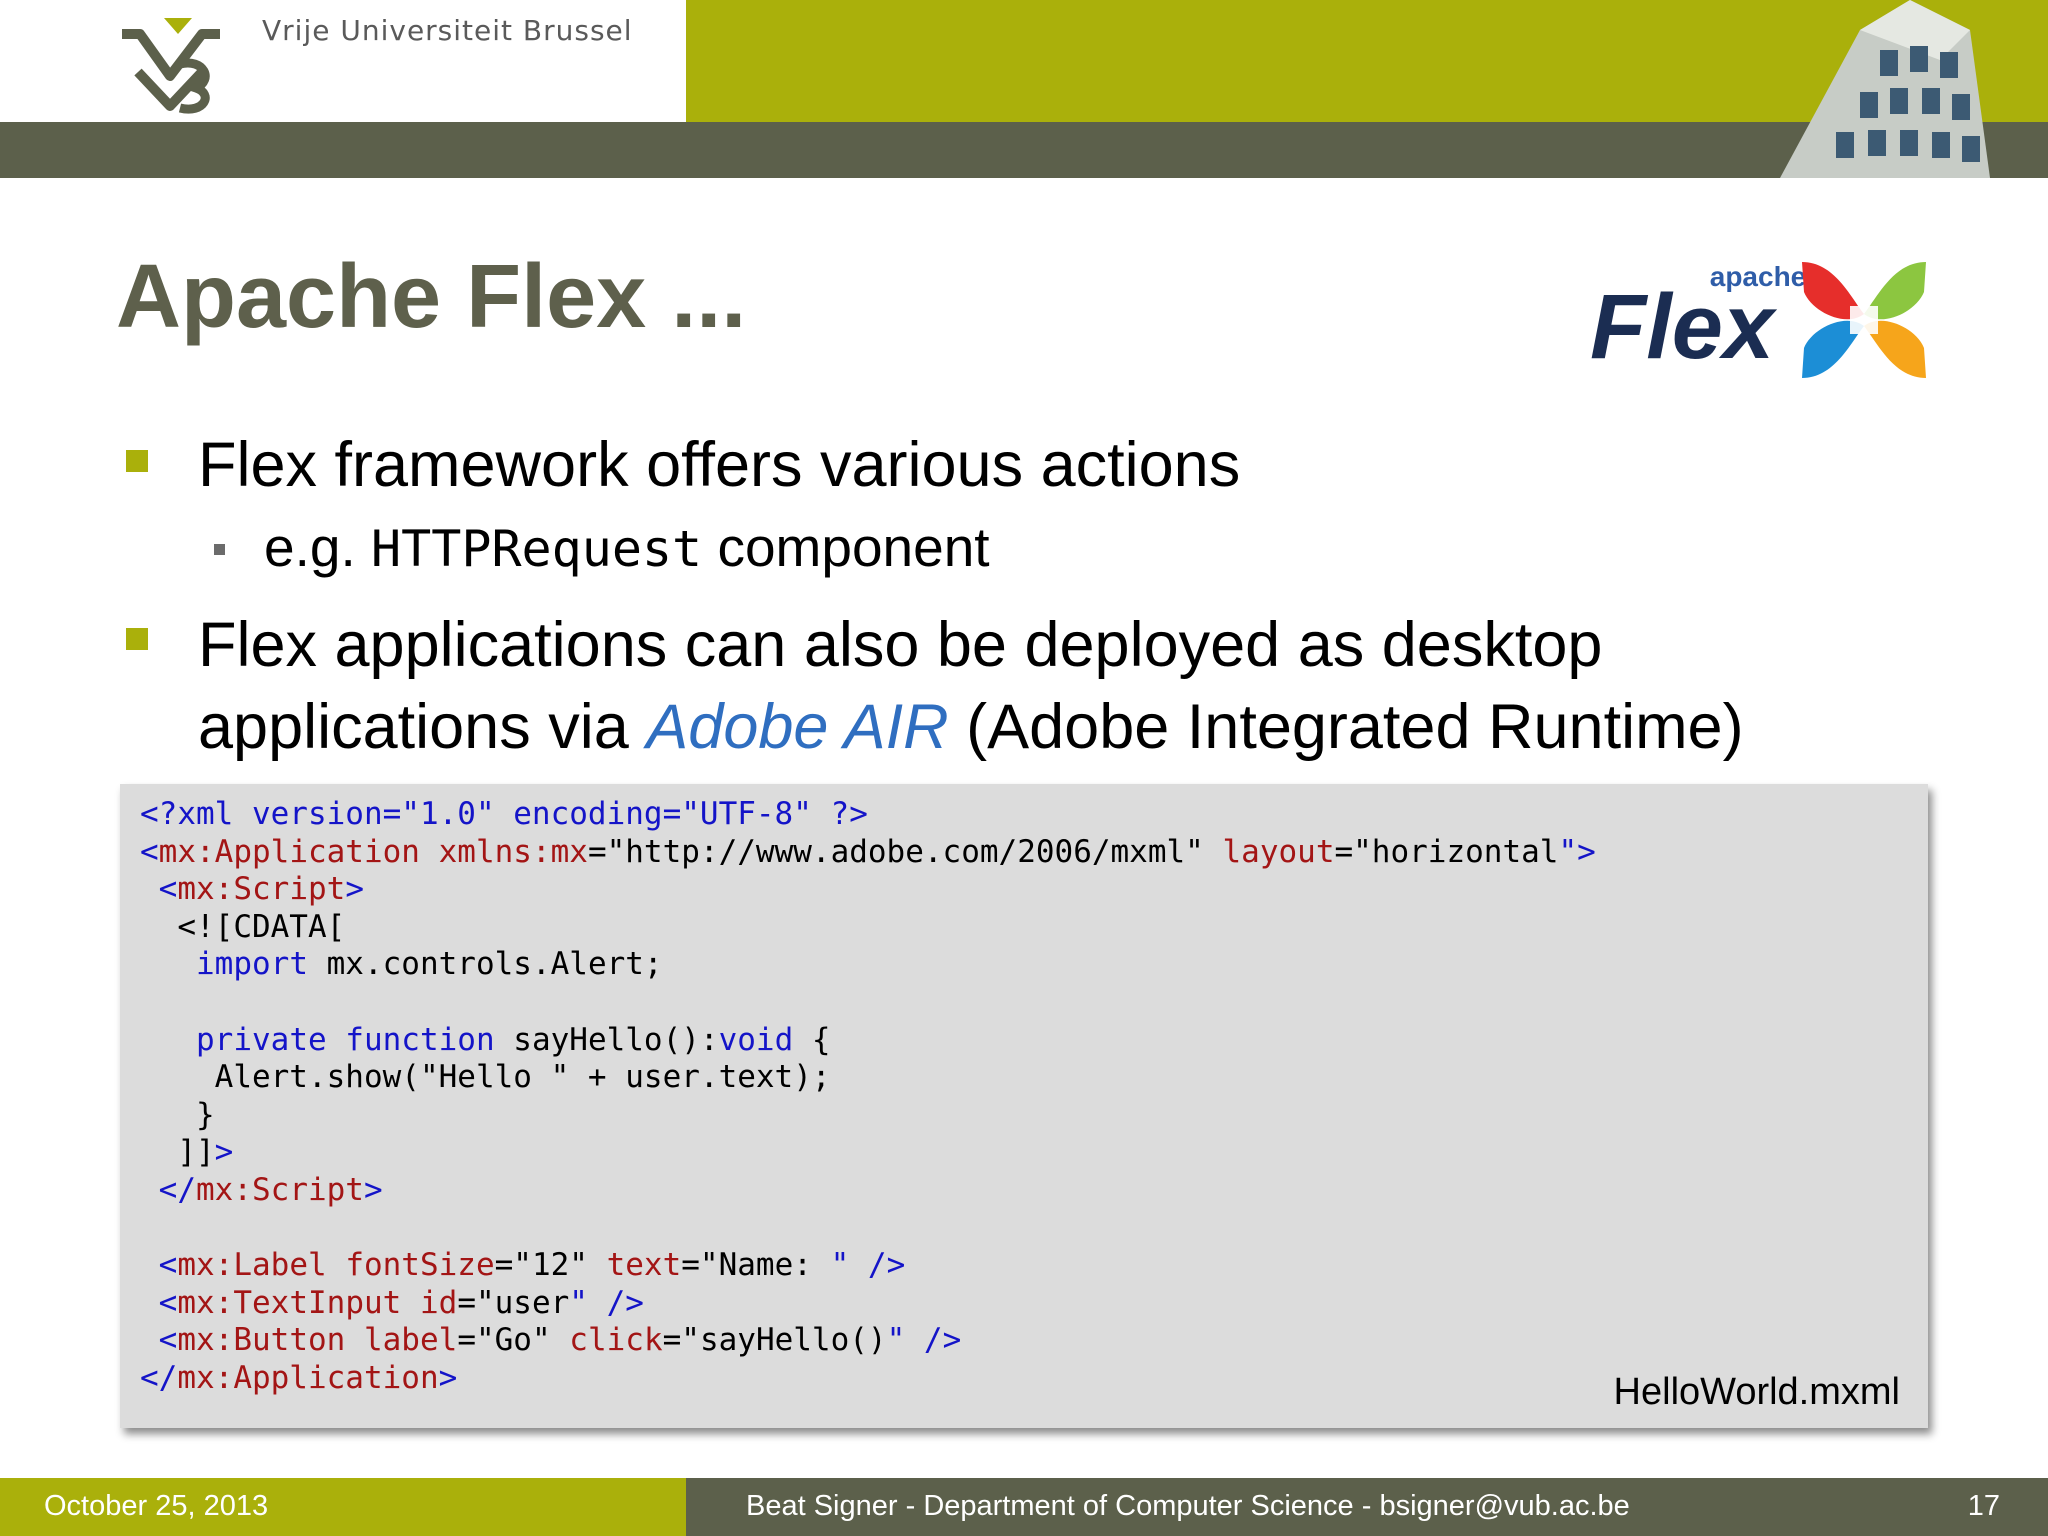  Describe the element at coordinates (513, 1340) in the screenshot. I see `code-token: ="Go"` at that location.